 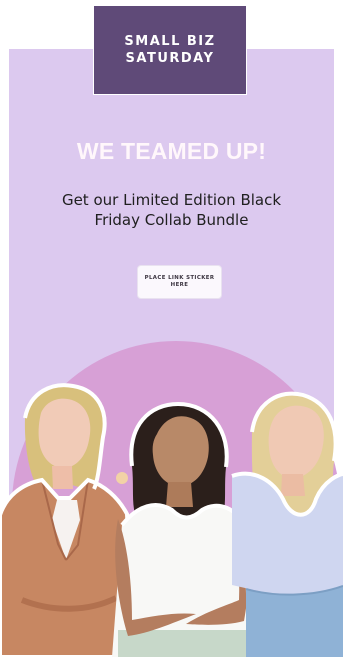 I want to click on page-title: WE TEAMED UP!, so click(x=171, y=151).